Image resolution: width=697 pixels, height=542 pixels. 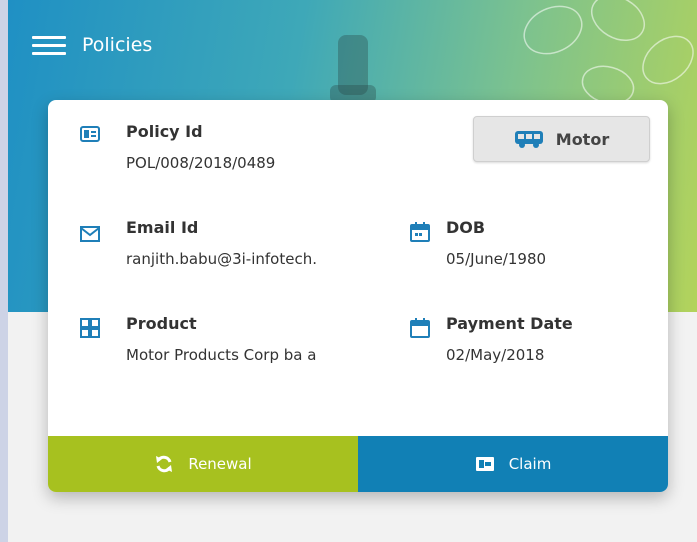 I want to click on page-title: Policies, so click(x=117, y=45).